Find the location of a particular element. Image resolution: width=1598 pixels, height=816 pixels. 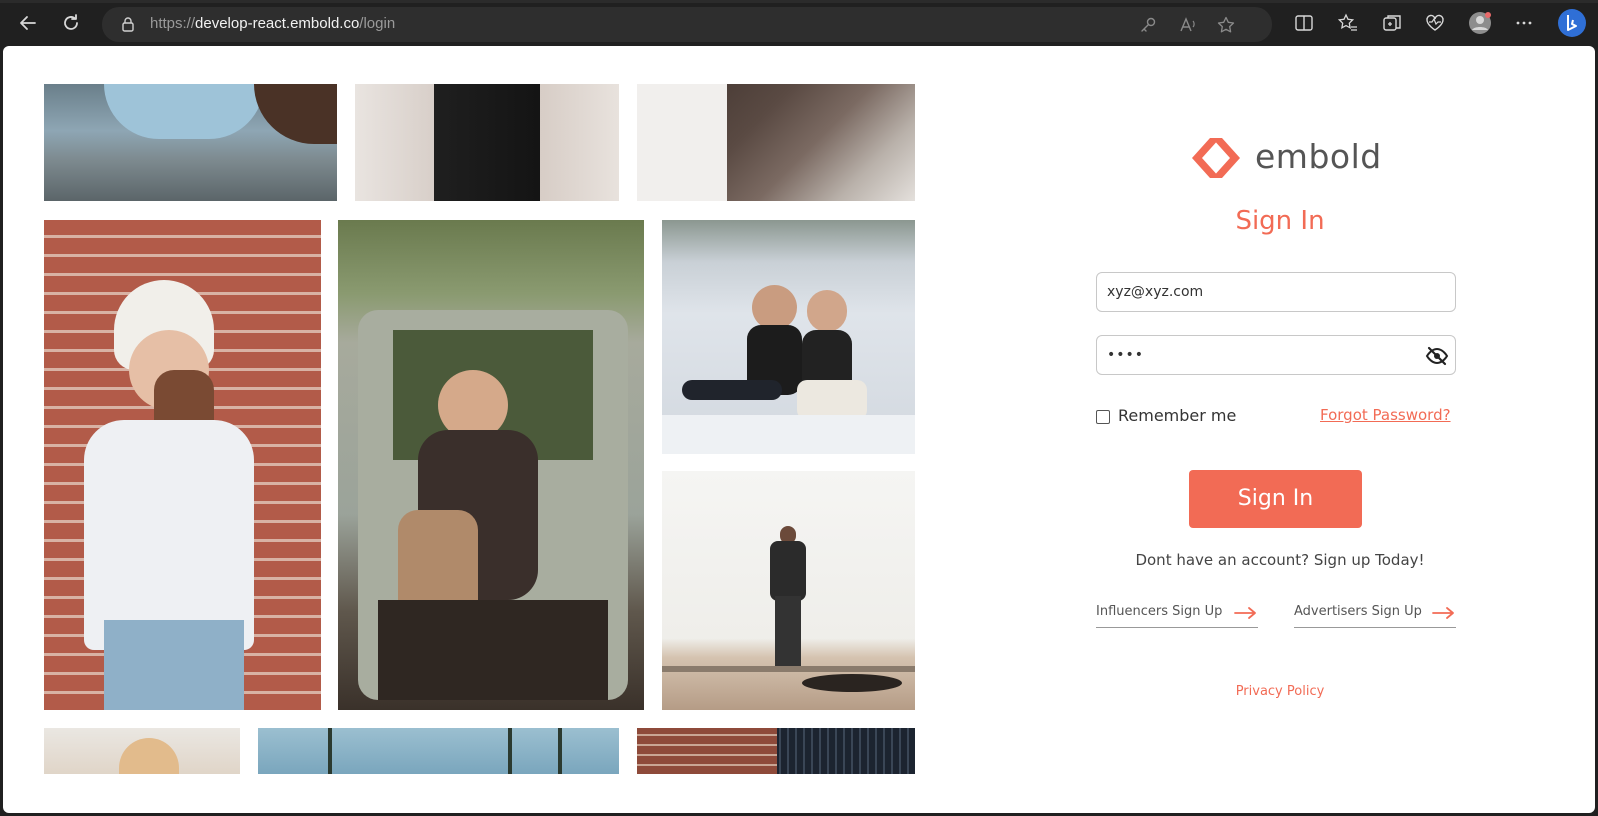

browser-toolbar: https://develop-react.embold.co/login is located at coordinates (799, 23).